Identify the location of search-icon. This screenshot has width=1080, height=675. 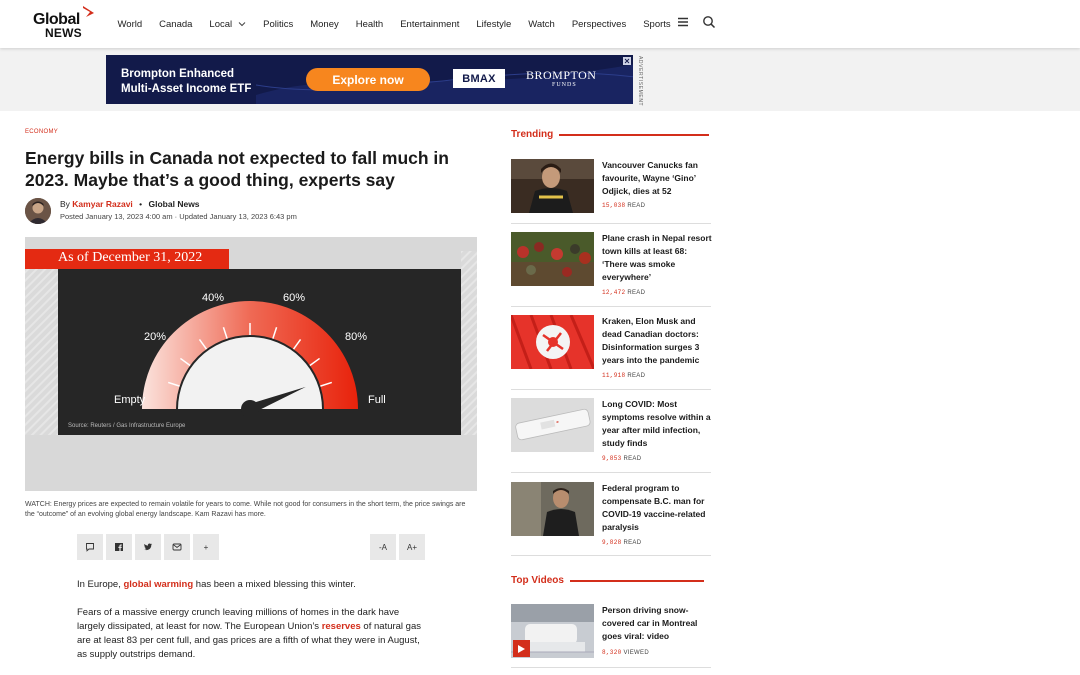
(709, 22).